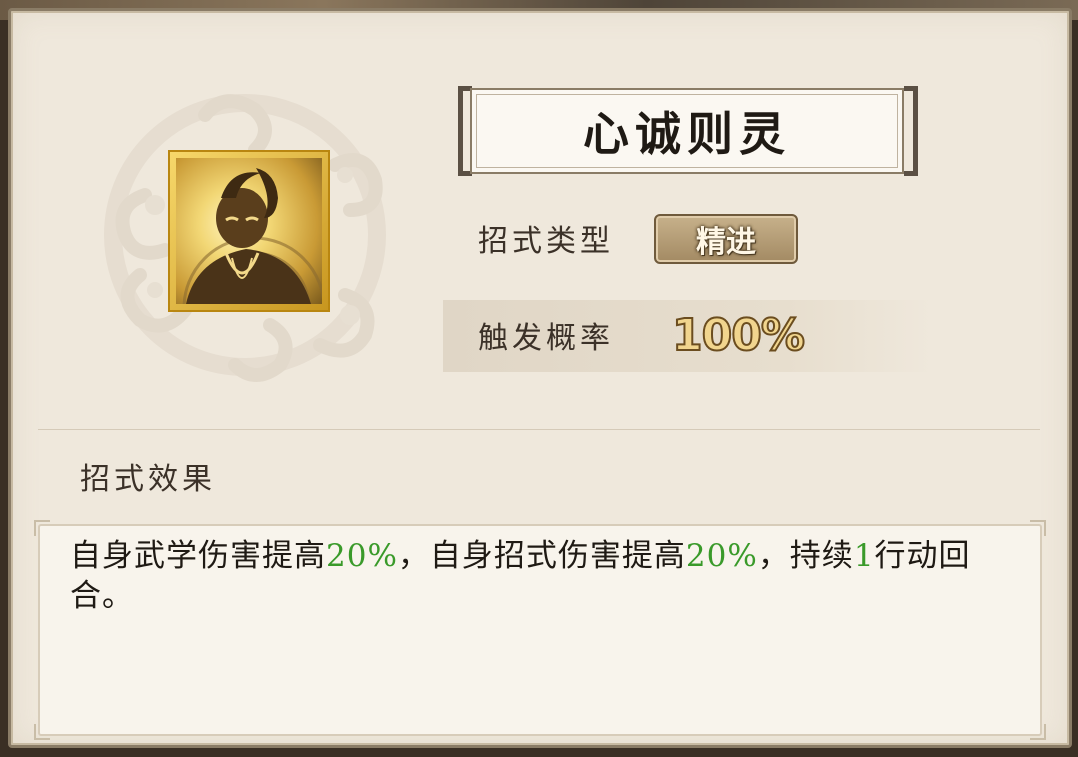 The image size is (1078, 757). Describe the element at coordinates (911, 131) in the screenshot. I see `title-bracket-right` at that location.